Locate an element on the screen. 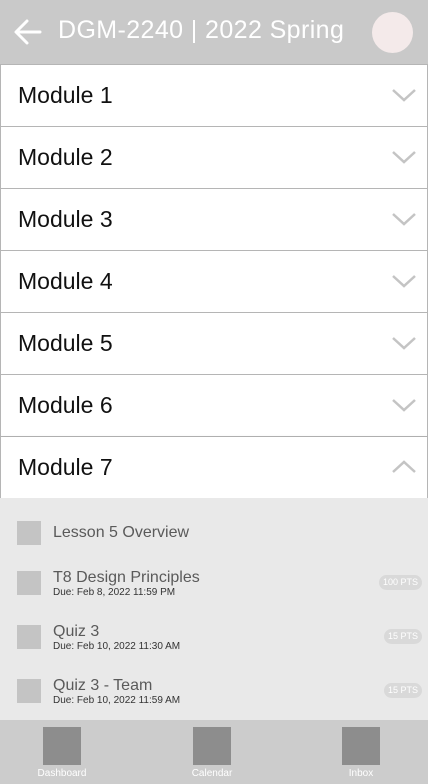 The image size is (428, 784). module-row-1: Module 1 is located at coordinates (214, 95).